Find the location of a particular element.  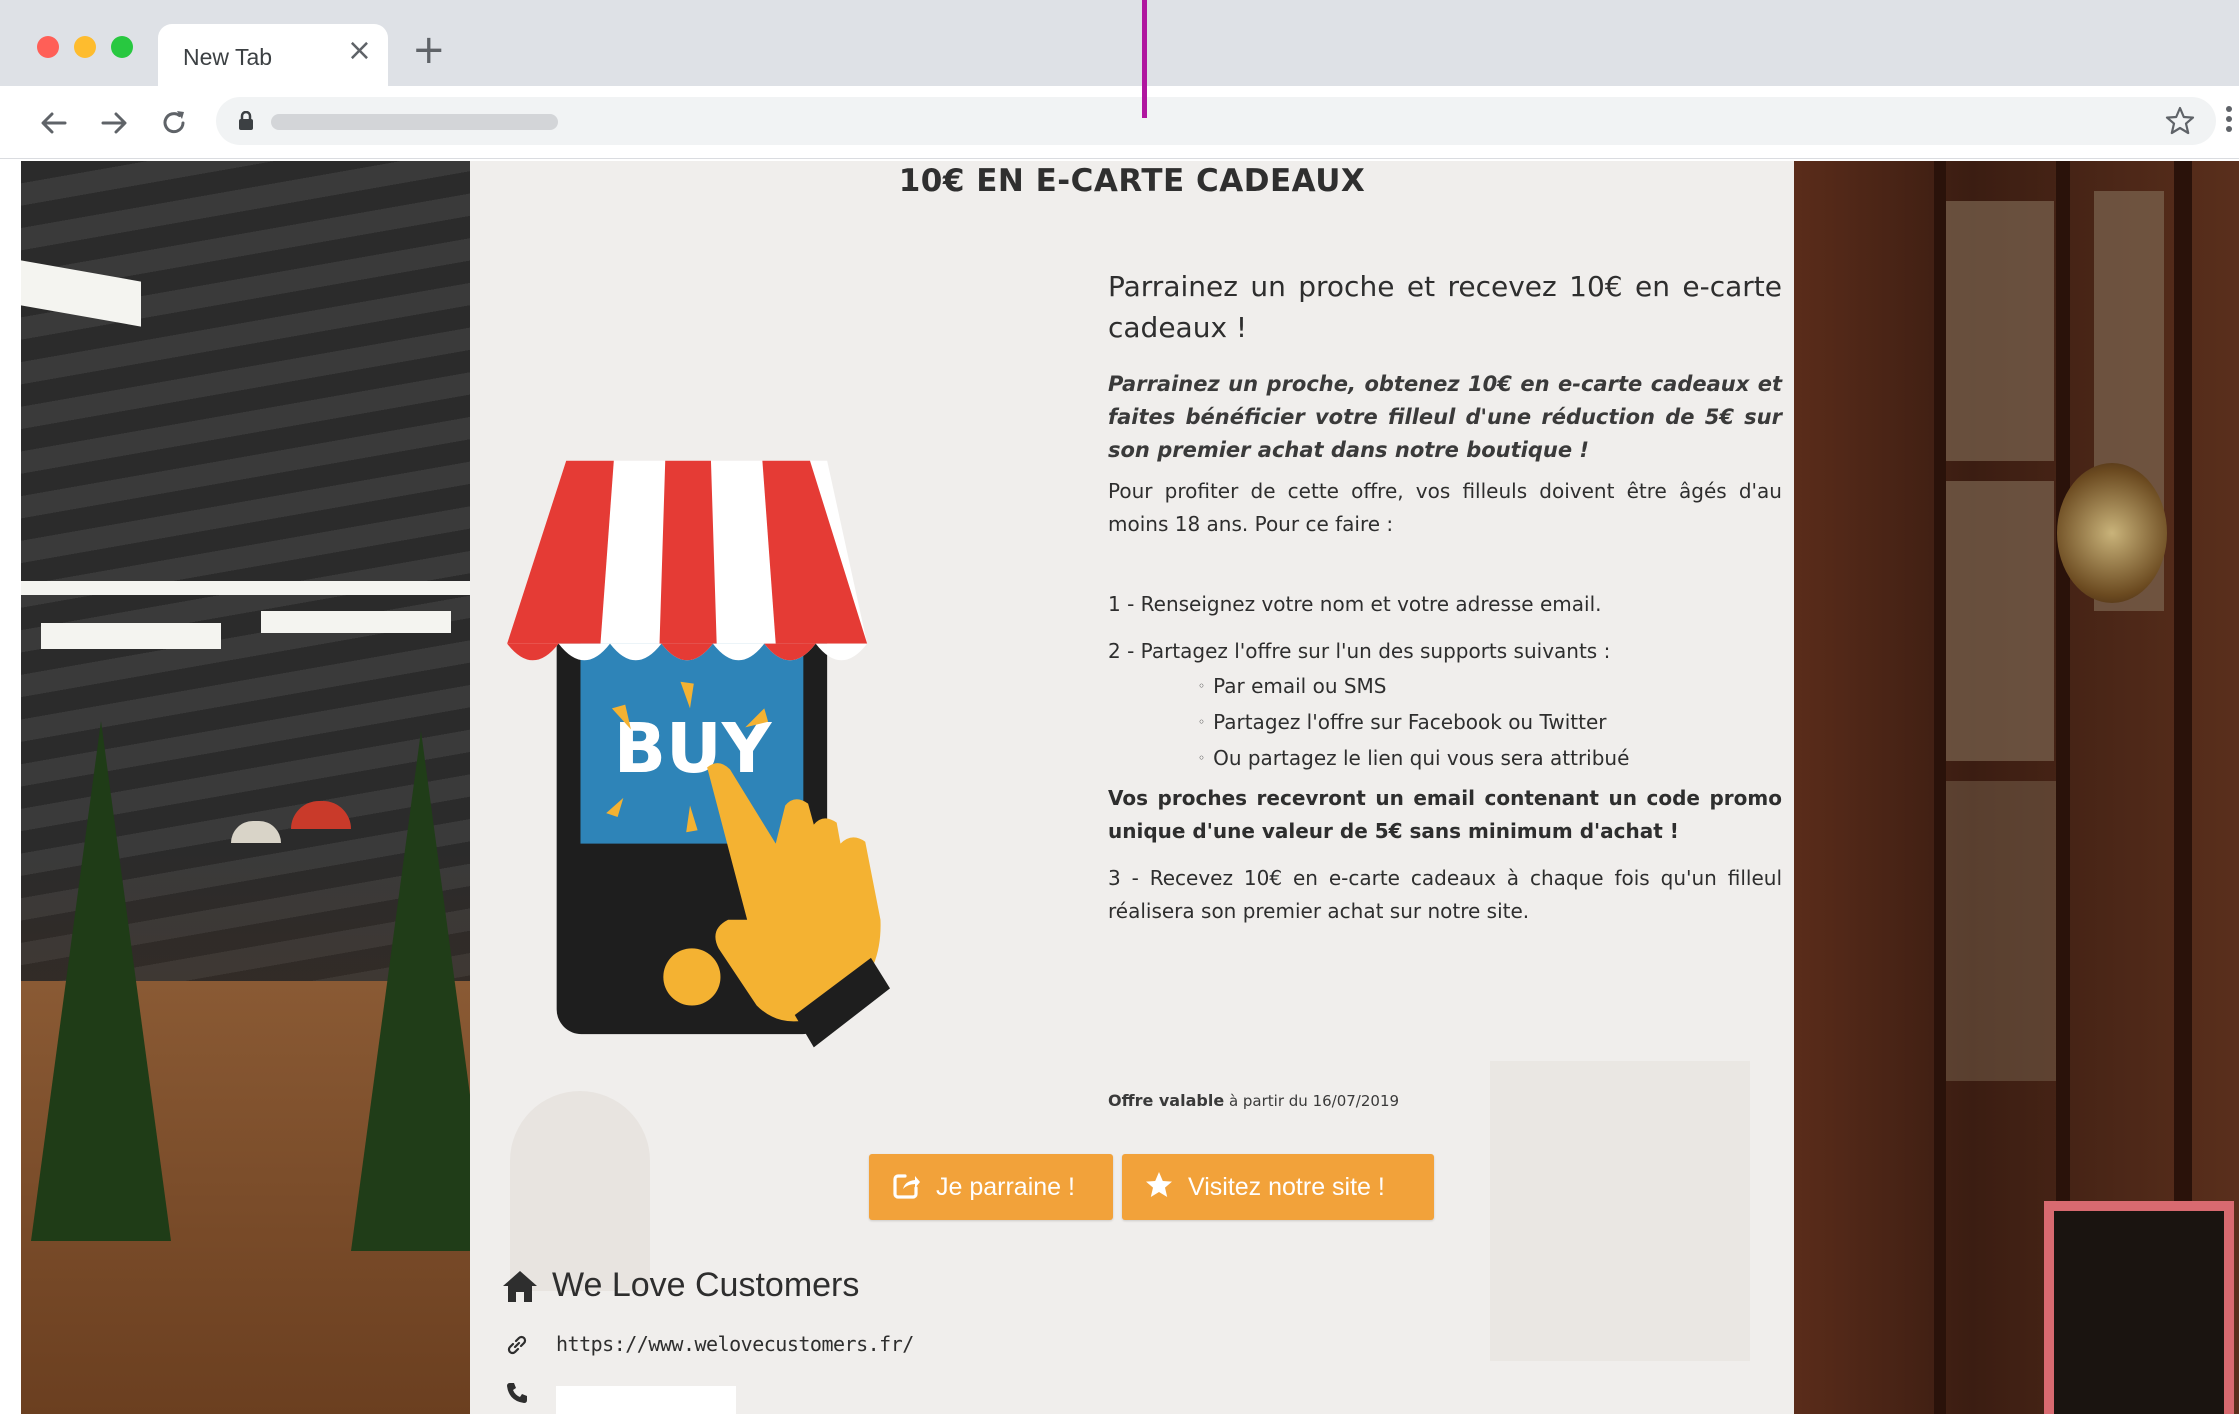

browser-tab: New Tab × is located at coordinates (273, 55).